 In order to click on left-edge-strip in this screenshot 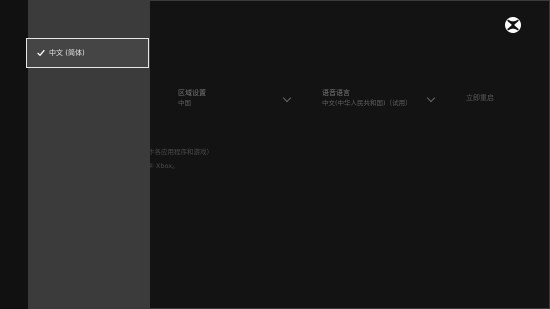, I will do `click(14, 154)`.